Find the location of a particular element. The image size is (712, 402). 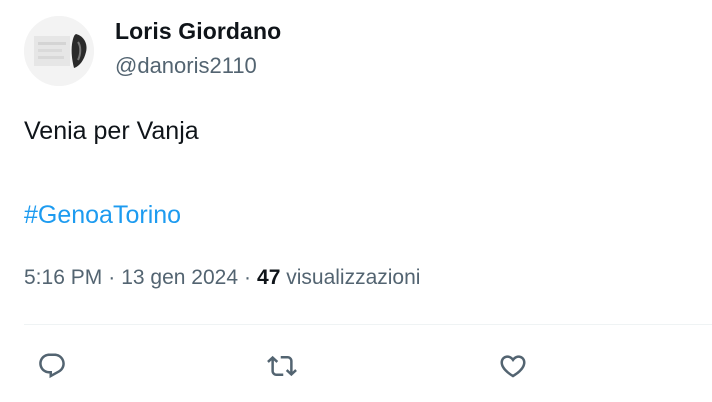

avatar is located at coordinates (59, 51).